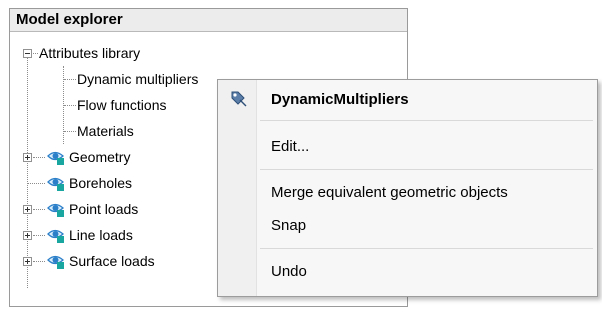 Image resolution: width=602 pixels, height=315 pixels. I want to click on tree-item-geometry: Geometry, so click(115, 157).